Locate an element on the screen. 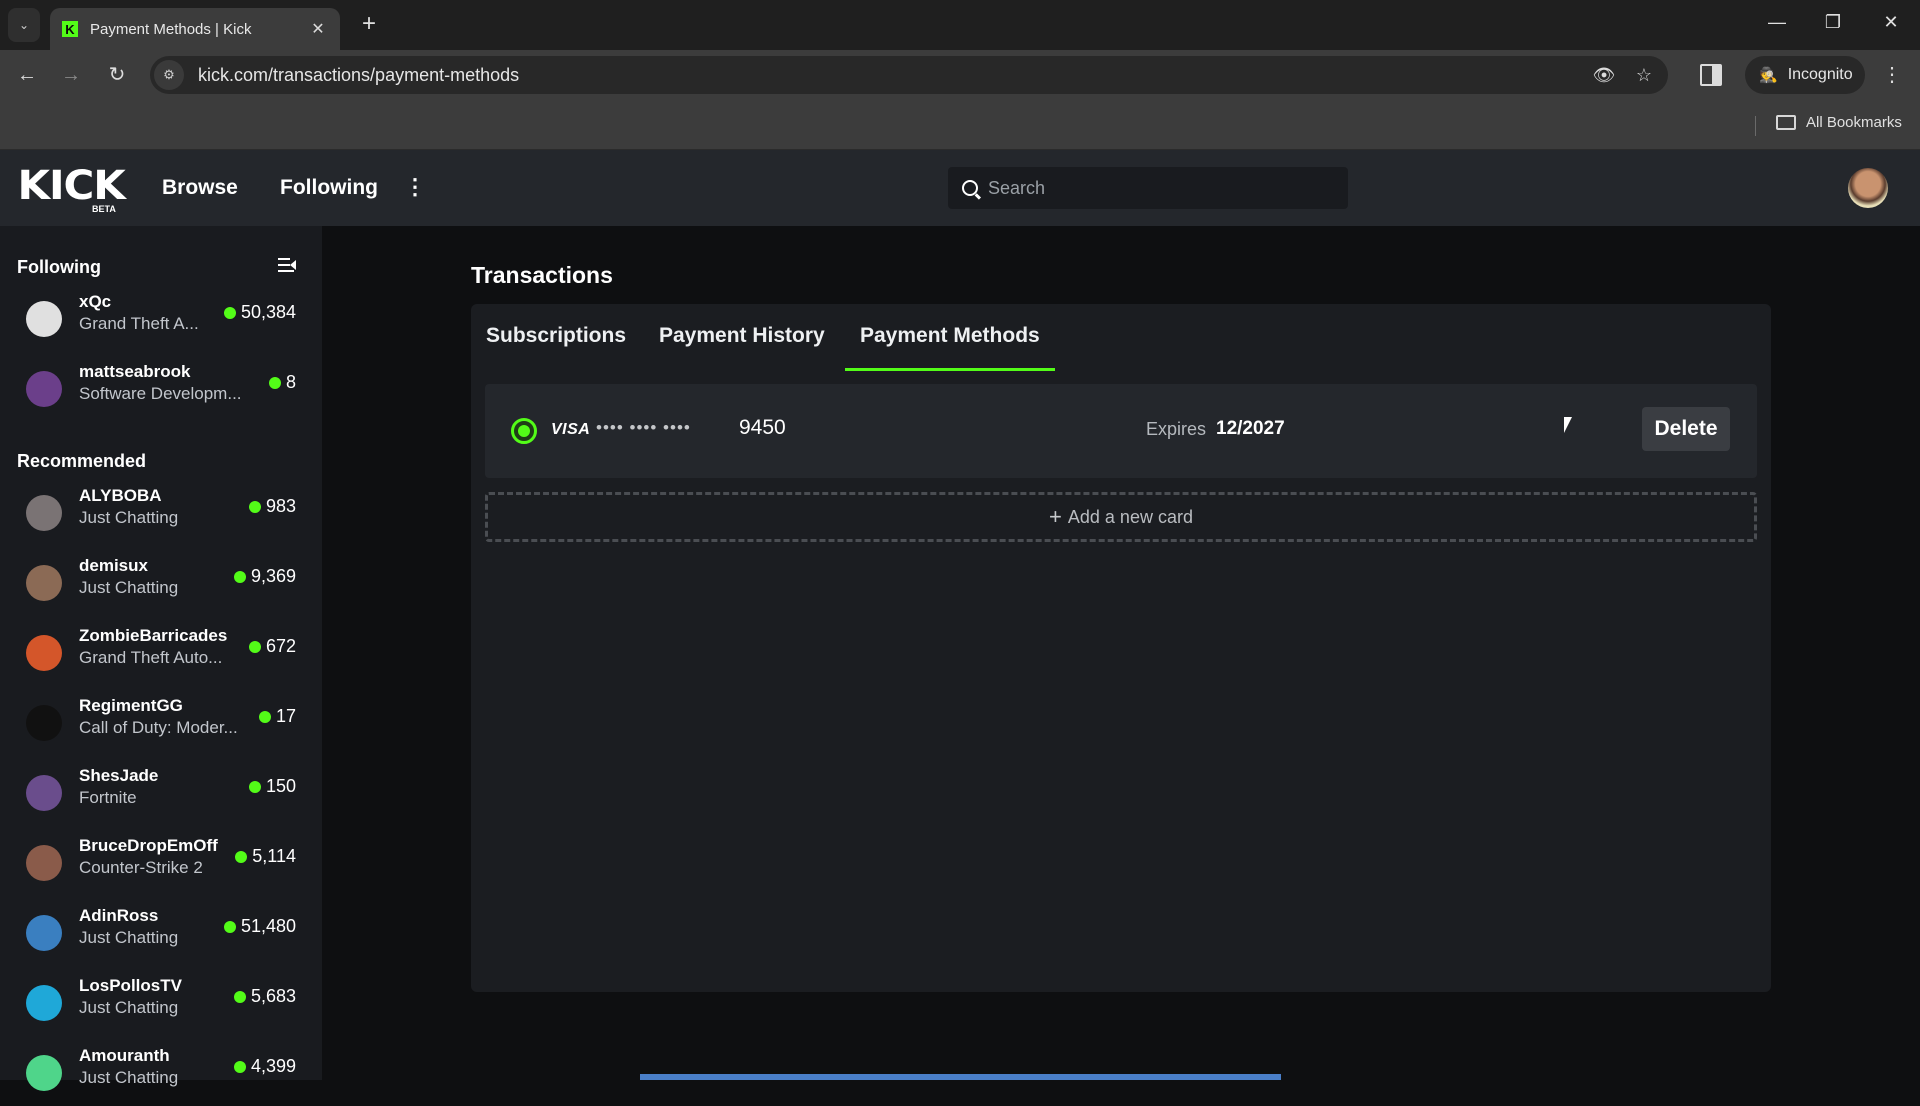 The image size is (1920, 1106). window-close-button: ✕ is located at coordinates (1891, 24).